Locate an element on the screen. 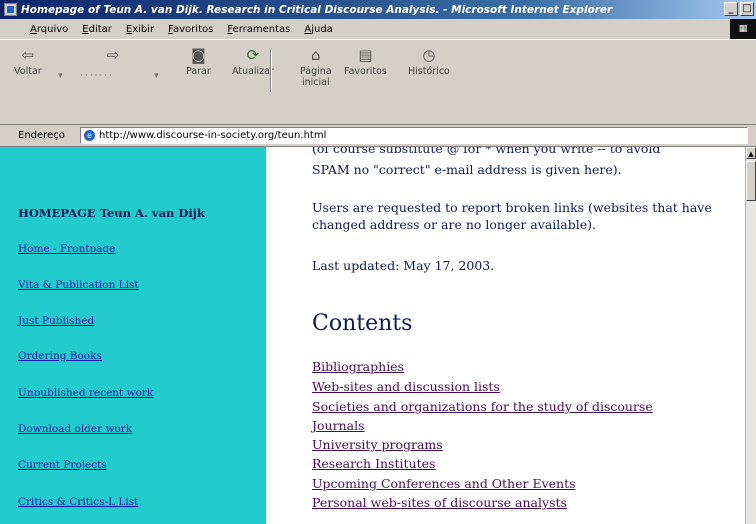 The image size is (756, 524). favorites-button: ▤ Favoritos is located at coordinates (365, 61).